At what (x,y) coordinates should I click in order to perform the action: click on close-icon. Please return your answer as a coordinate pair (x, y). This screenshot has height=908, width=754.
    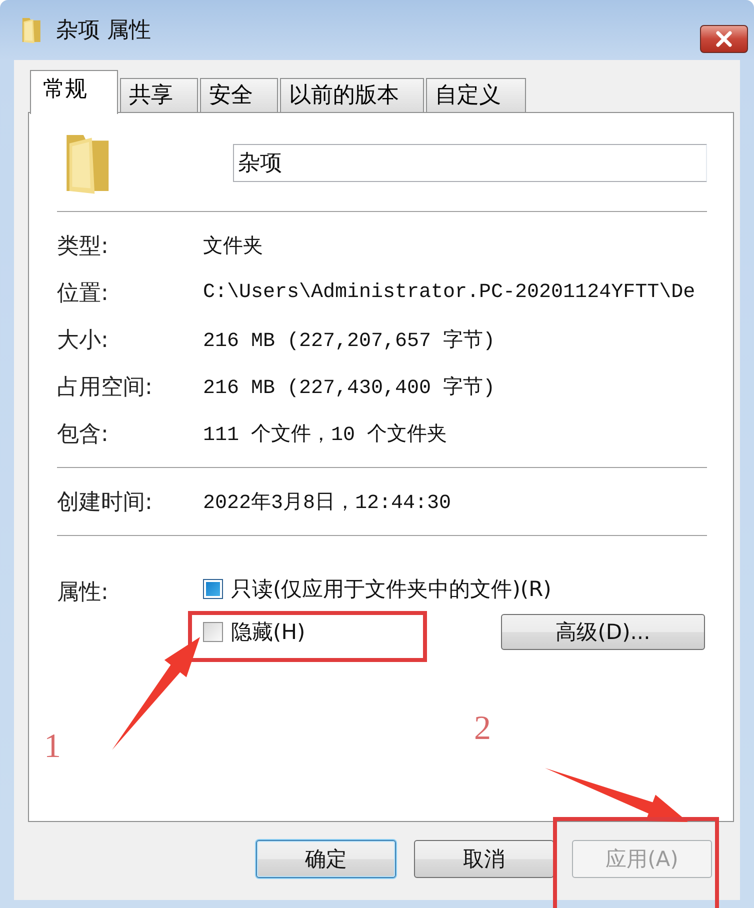
    Looking at the image, I should click on (724, 39).